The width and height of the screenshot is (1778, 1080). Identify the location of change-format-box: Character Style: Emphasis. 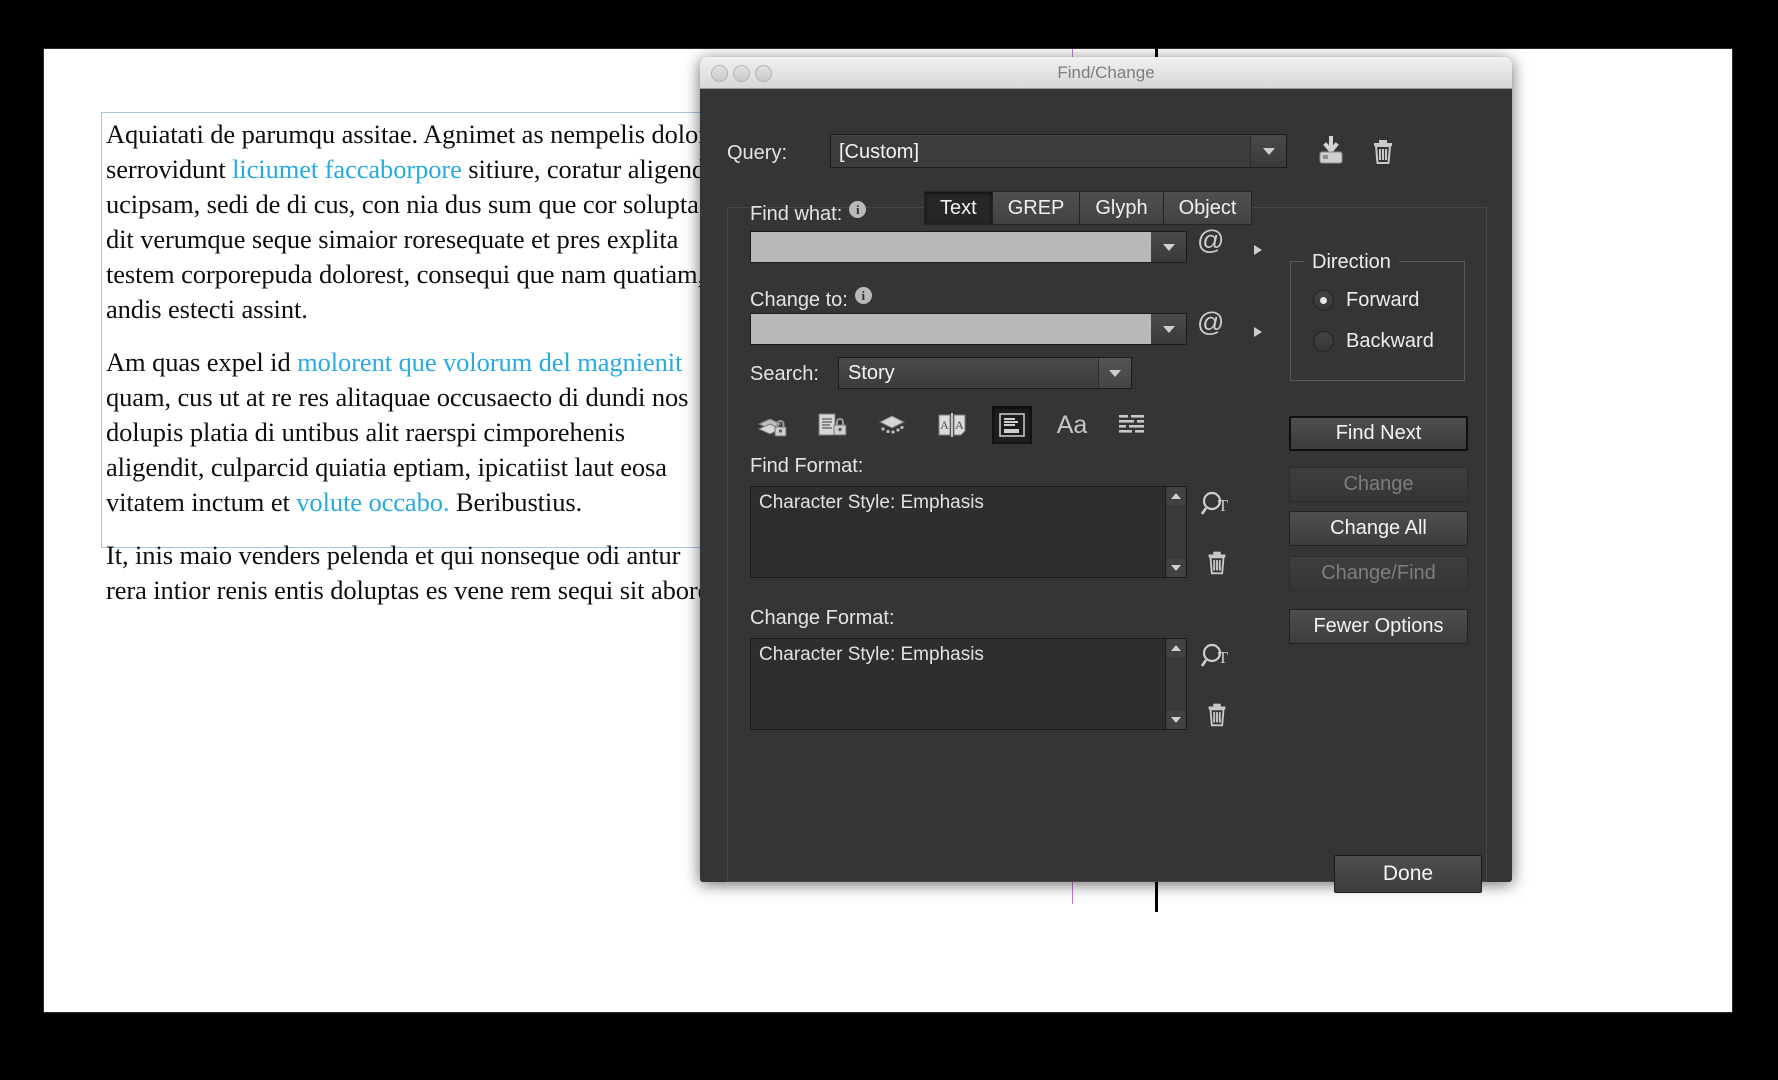
(968, 684).